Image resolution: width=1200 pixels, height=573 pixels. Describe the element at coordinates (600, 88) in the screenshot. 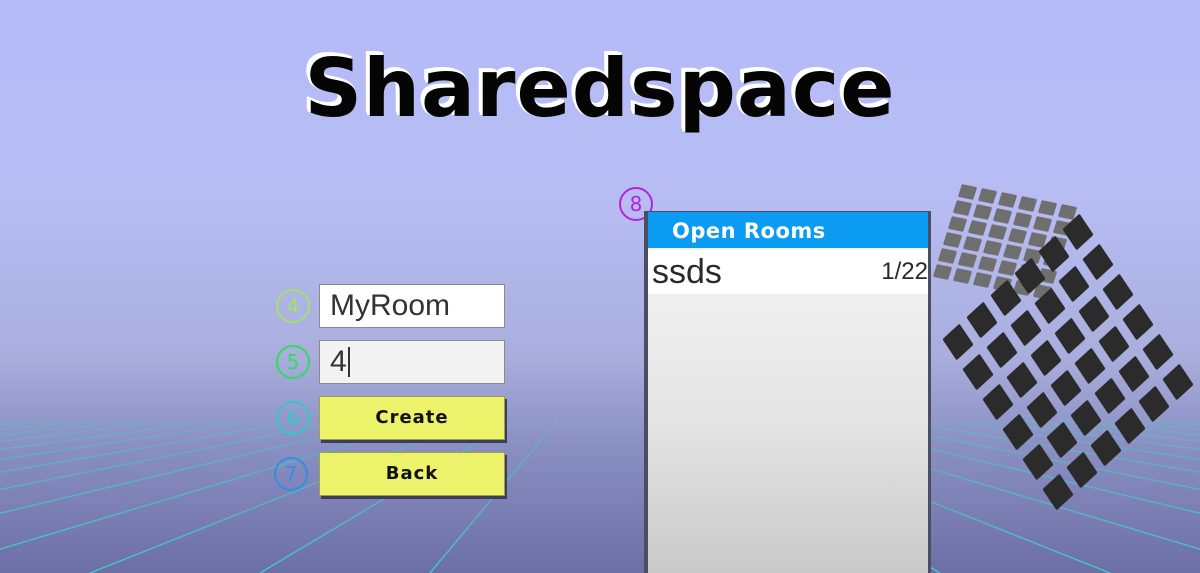

I see `game-title: Sharedspace` at that location.